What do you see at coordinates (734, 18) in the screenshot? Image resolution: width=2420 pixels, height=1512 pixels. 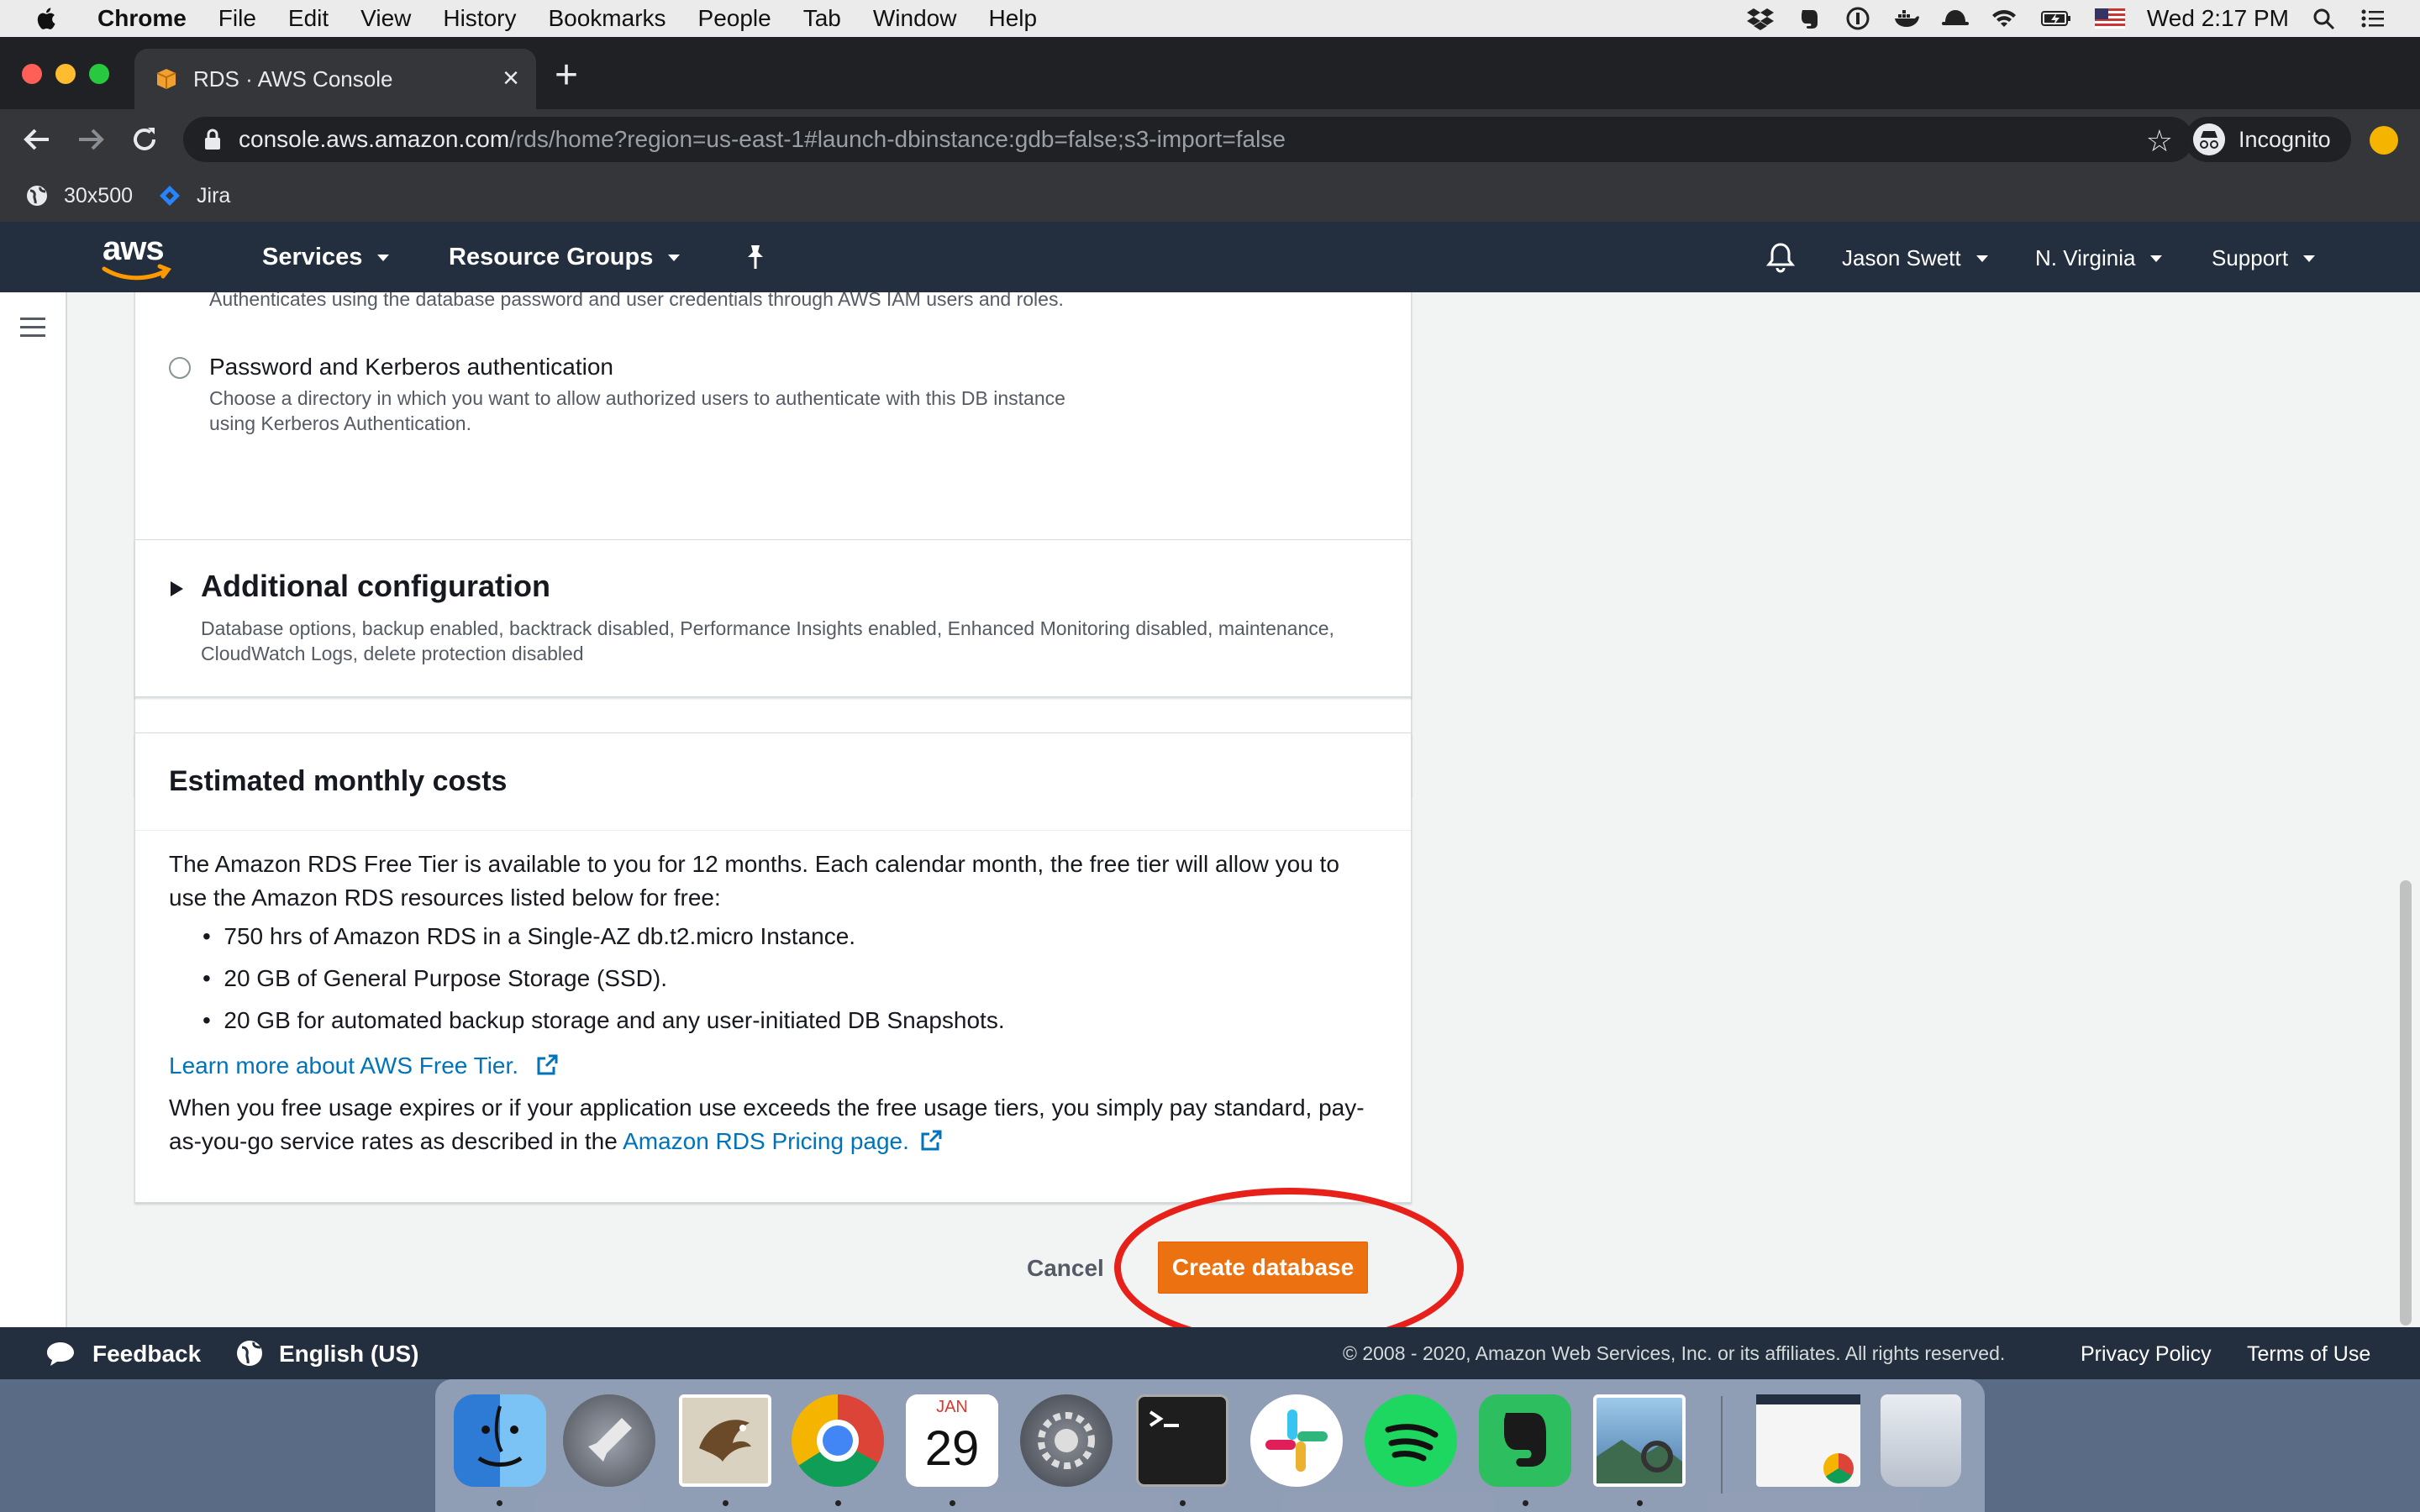 I see `menu-people: People` at bounding box center [734, 18].